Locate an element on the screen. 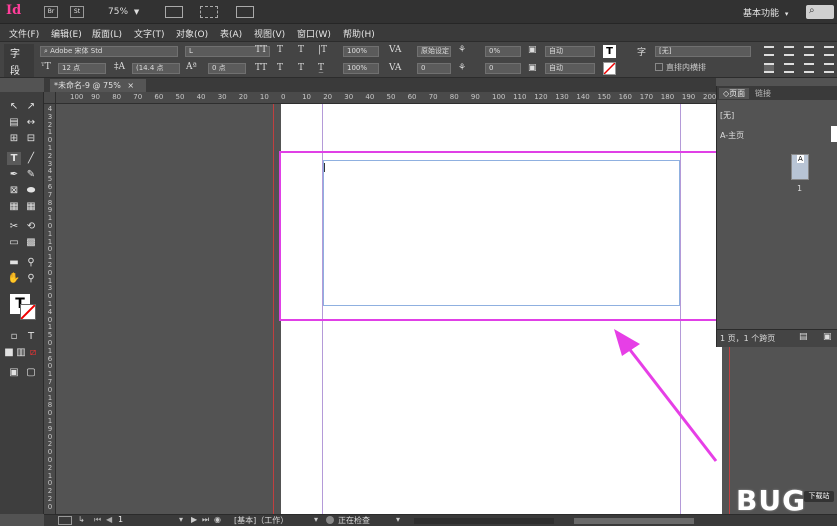  underline-button: T is located at coordinates (301, 50).